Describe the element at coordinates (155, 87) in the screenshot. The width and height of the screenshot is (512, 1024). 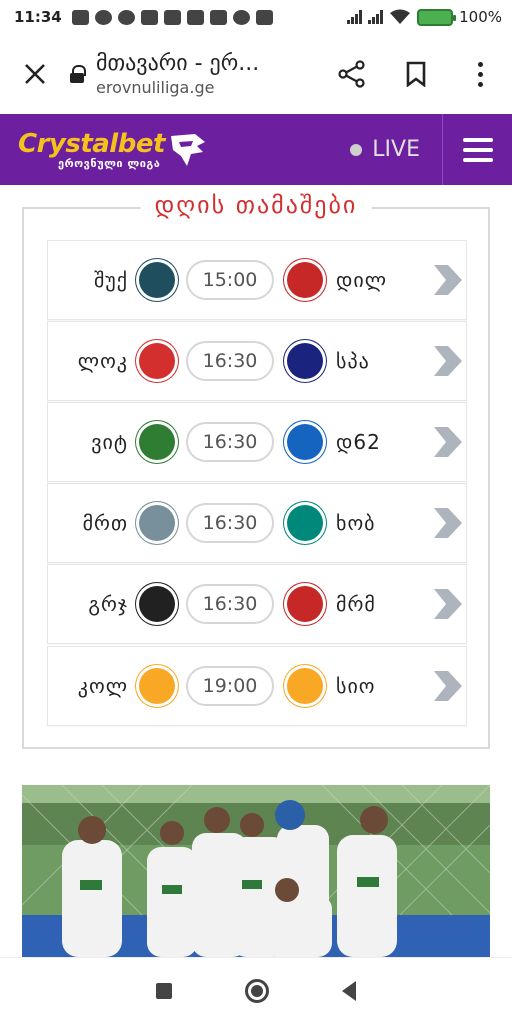
I see `page-domain: erovnuliliga.ge` at that location.